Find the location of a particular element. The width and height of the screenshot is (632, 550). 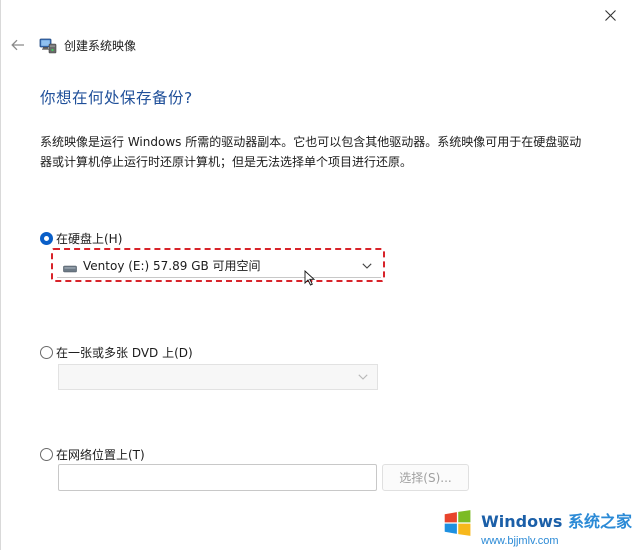

mouse-cursor-icon is located at coordinates (310, 278).